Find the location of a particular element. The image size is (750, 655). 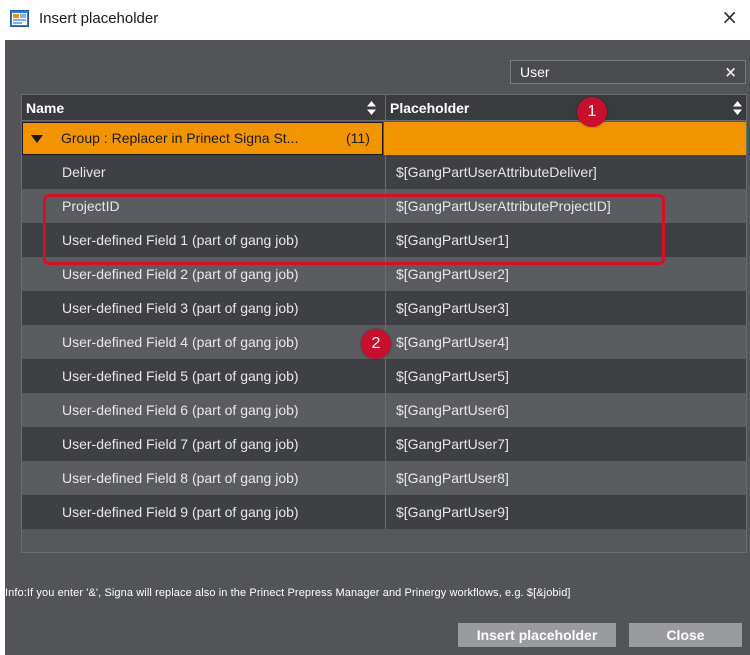

column-header-name: Name is located at coordinates (203, 108).